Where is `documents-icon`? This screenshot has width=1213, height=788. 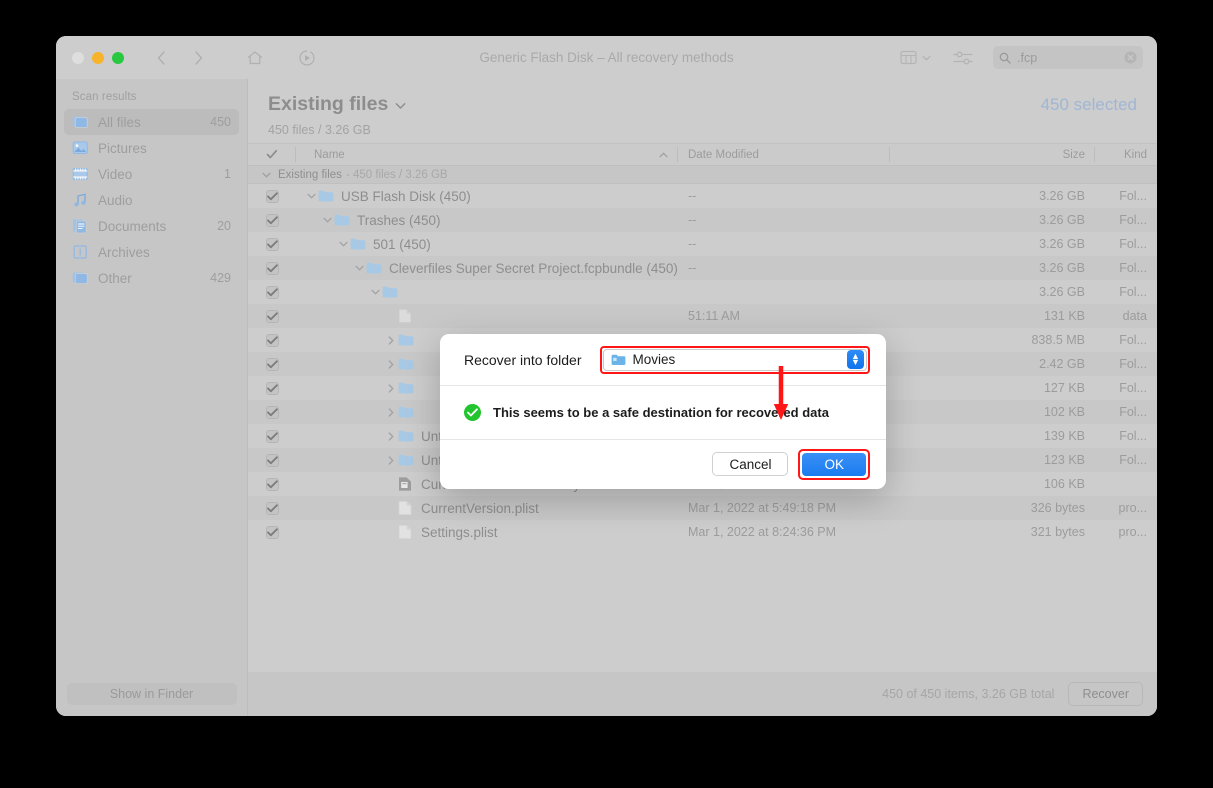
documents-icon is located at coordinates (80, 226).